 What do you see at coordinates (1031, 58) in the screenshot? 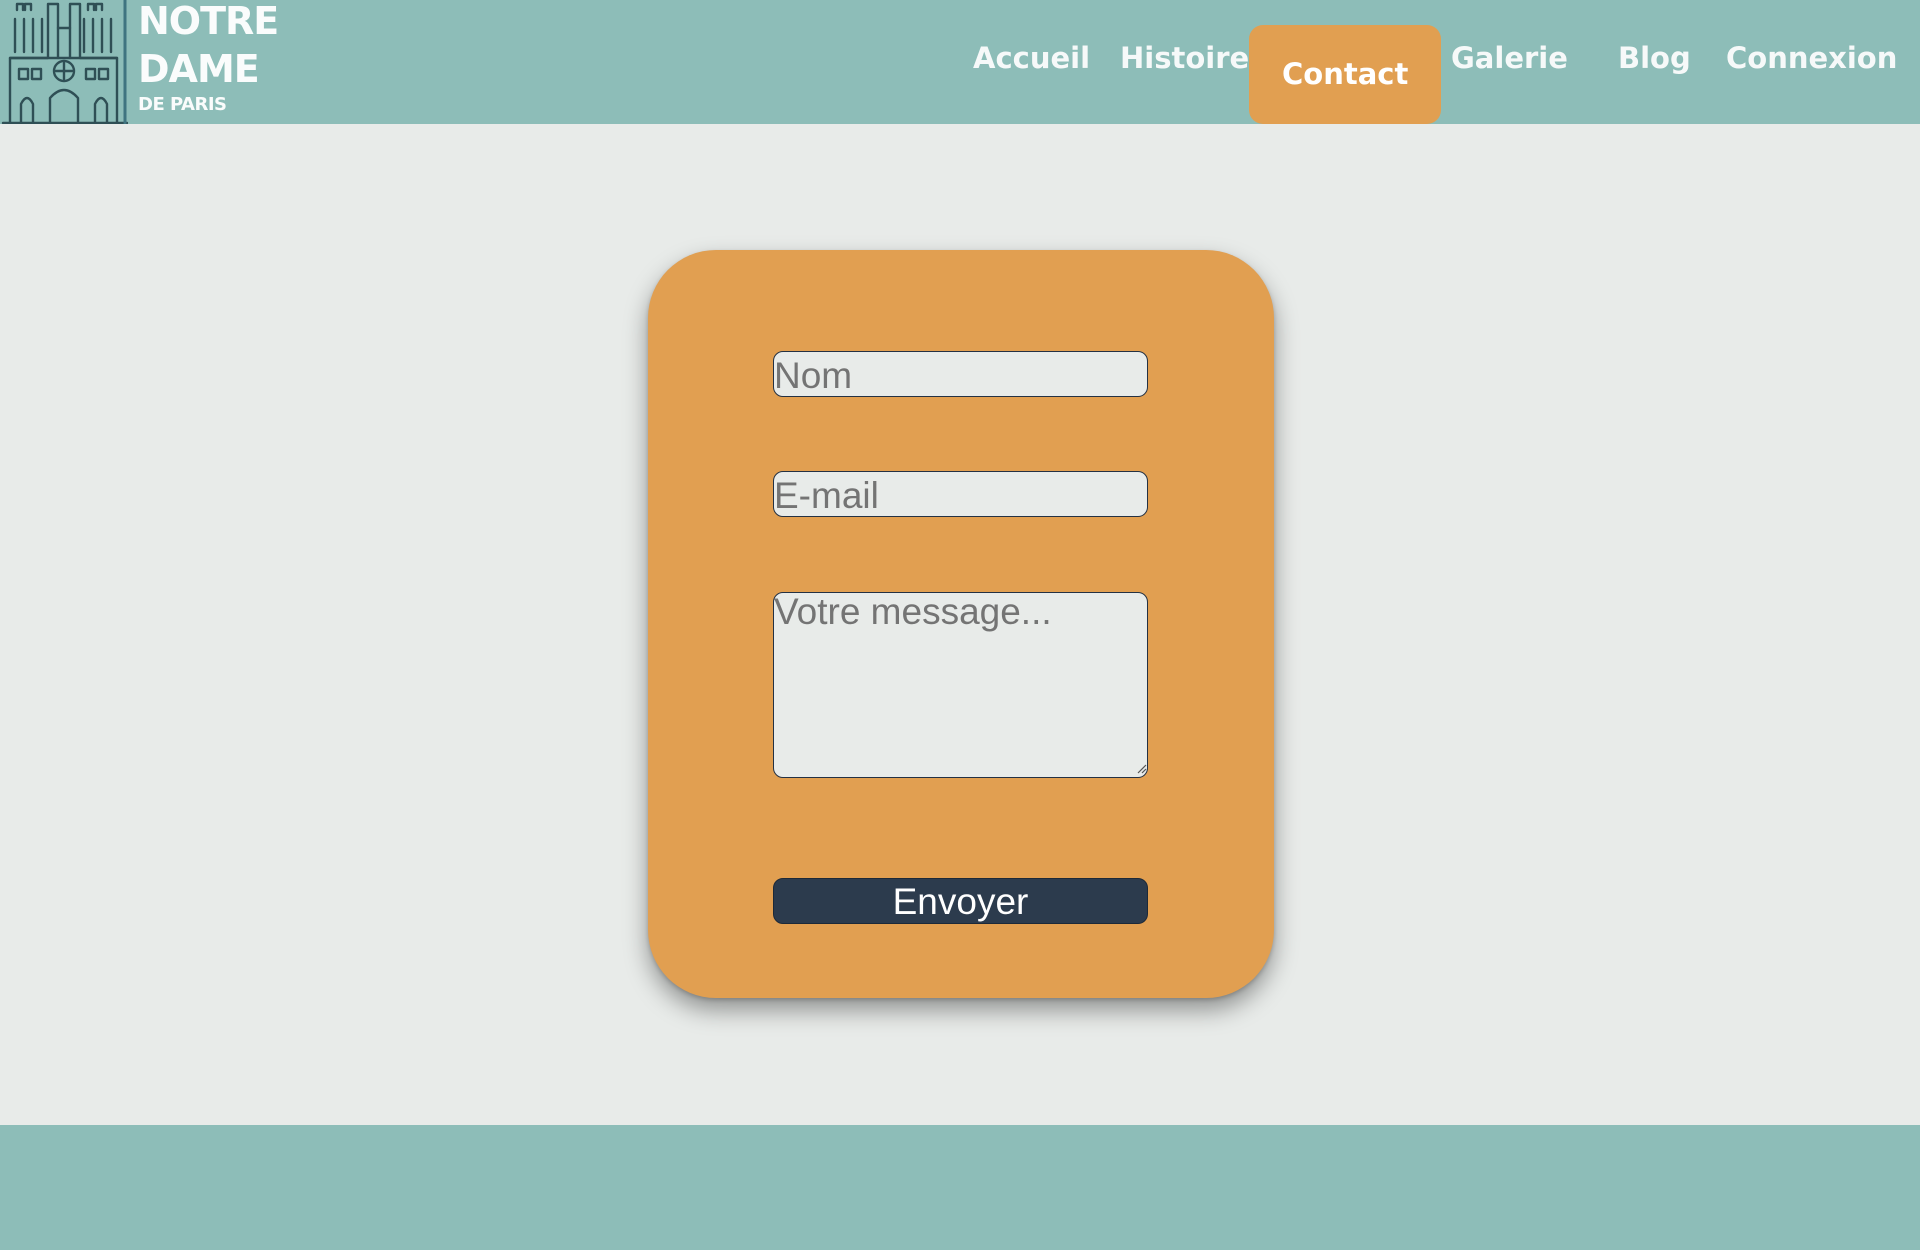
I see `nav-item-accueil: Accueil` at bounding box center [1031, 58].